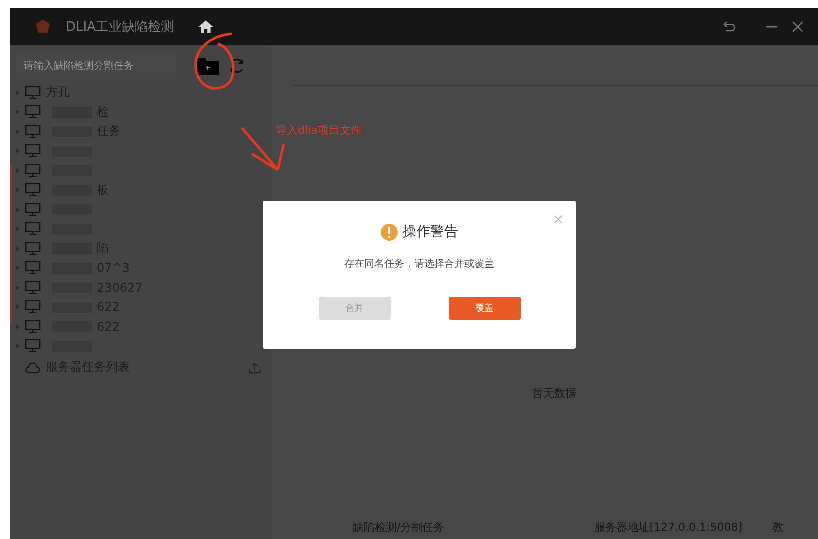 This screenshot has height=539, width=818. What do you see at coordinates (237, 66) in the screenshot?
I see `refresh-icon` at bounding box center [237, 66].